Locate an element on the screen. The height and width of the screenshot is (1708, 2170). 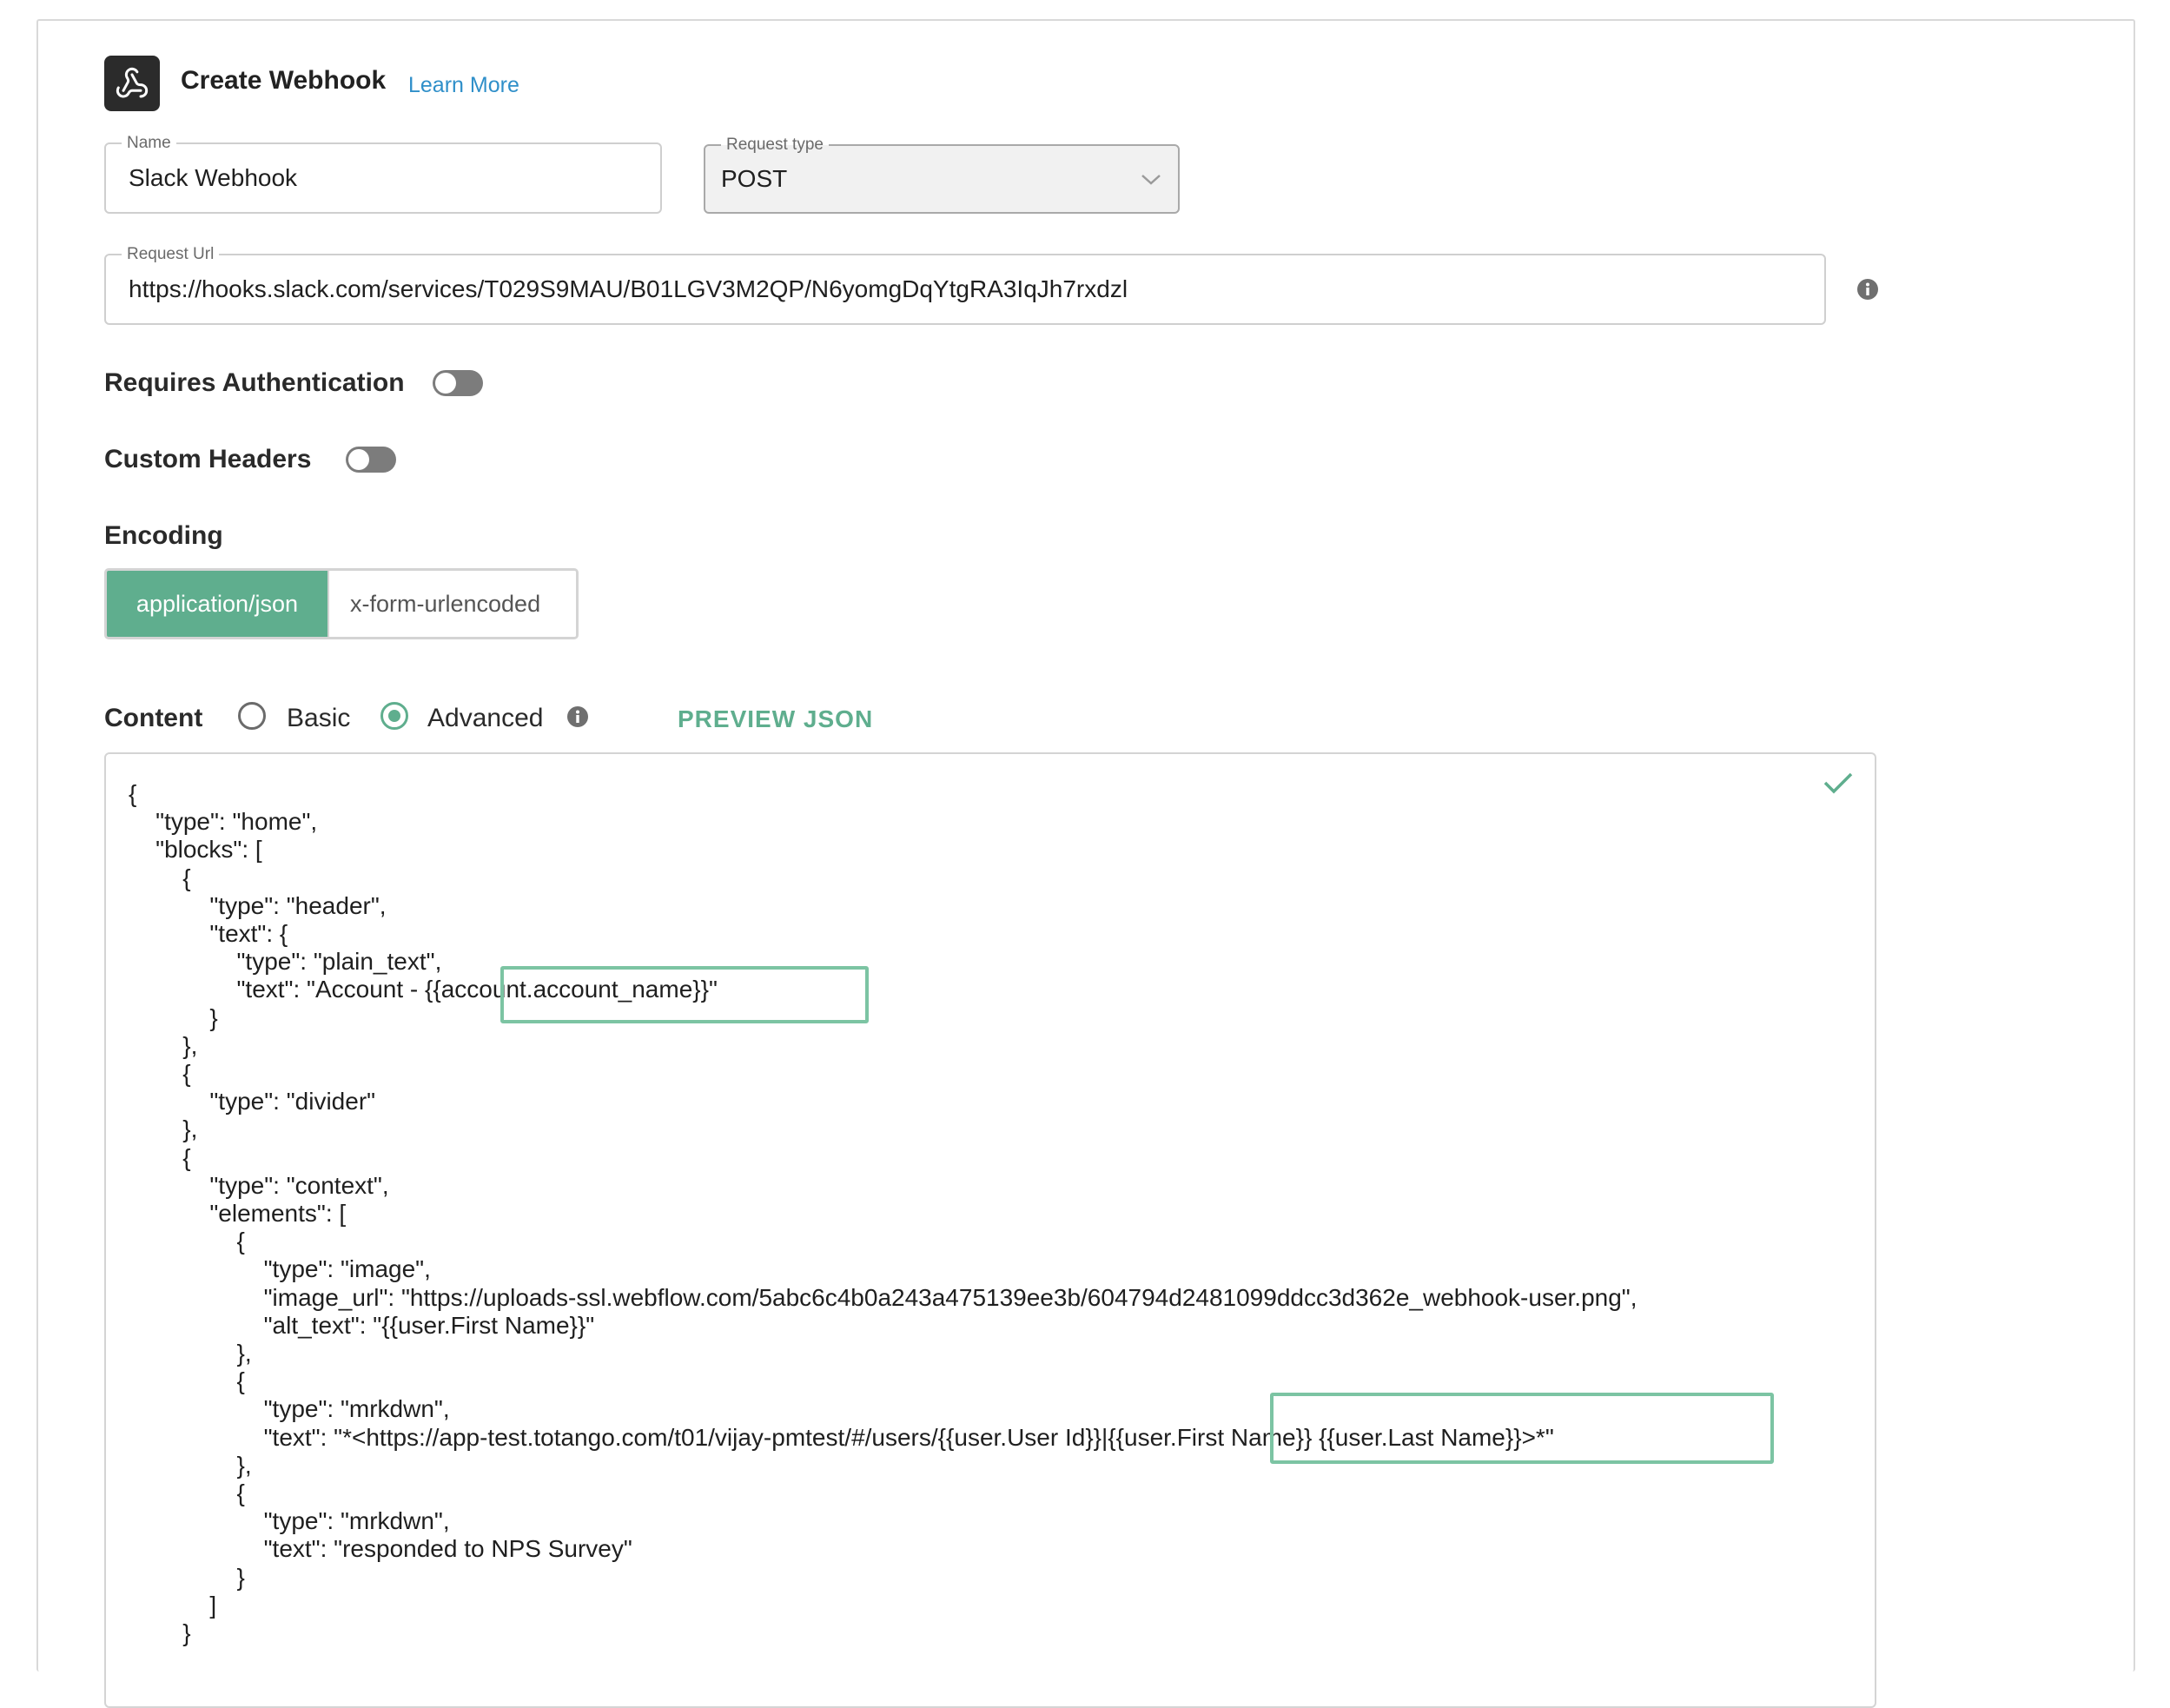
page-title: Create Webhook is located at coordinates (284, 80).